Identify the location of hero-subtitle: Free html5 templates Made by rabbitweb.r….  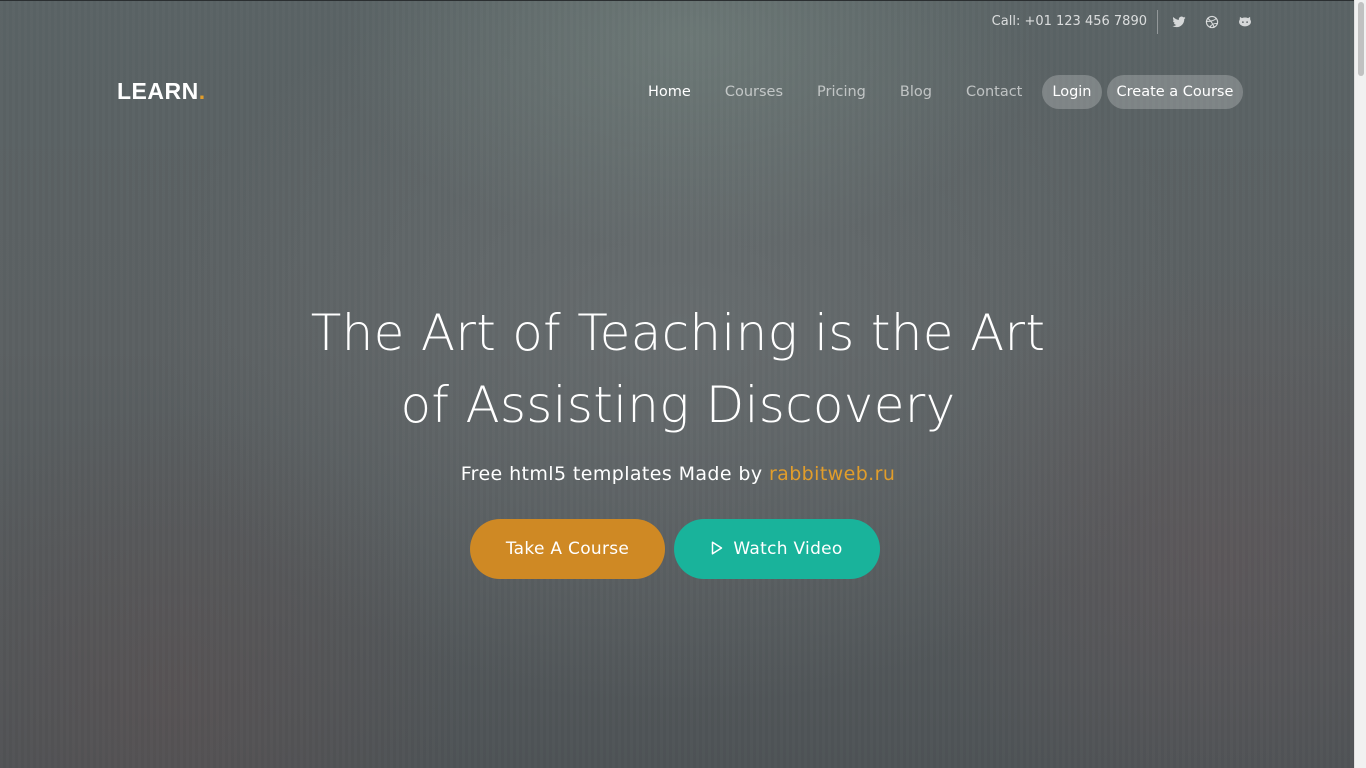
(678, 474).